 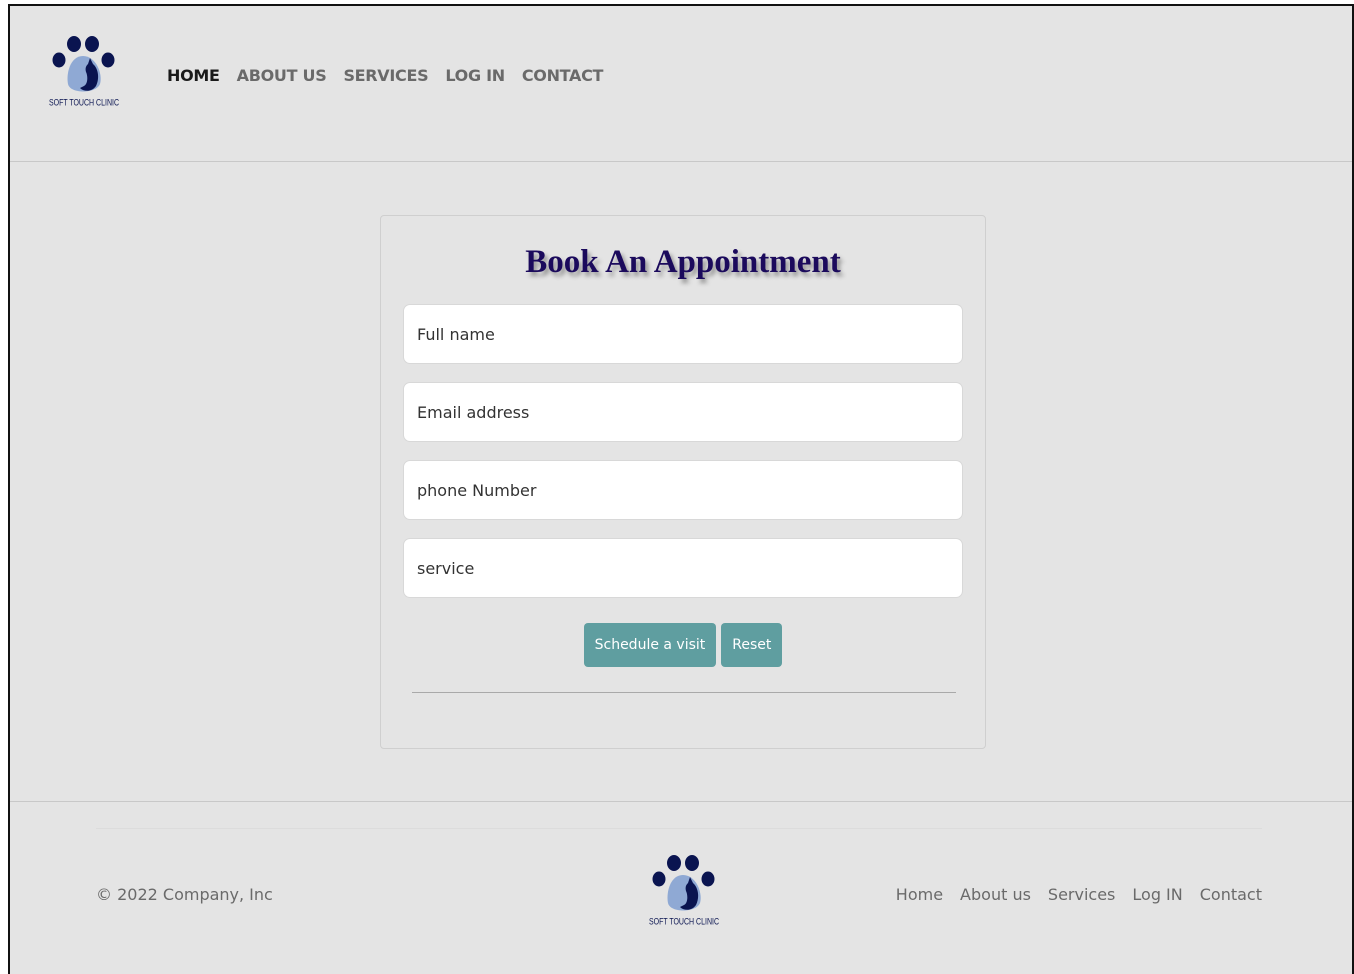 What do you see at coordinates (919, 894) in the screenshot?
I see `footer-link-home: Home` at bounding box center [919, 894].